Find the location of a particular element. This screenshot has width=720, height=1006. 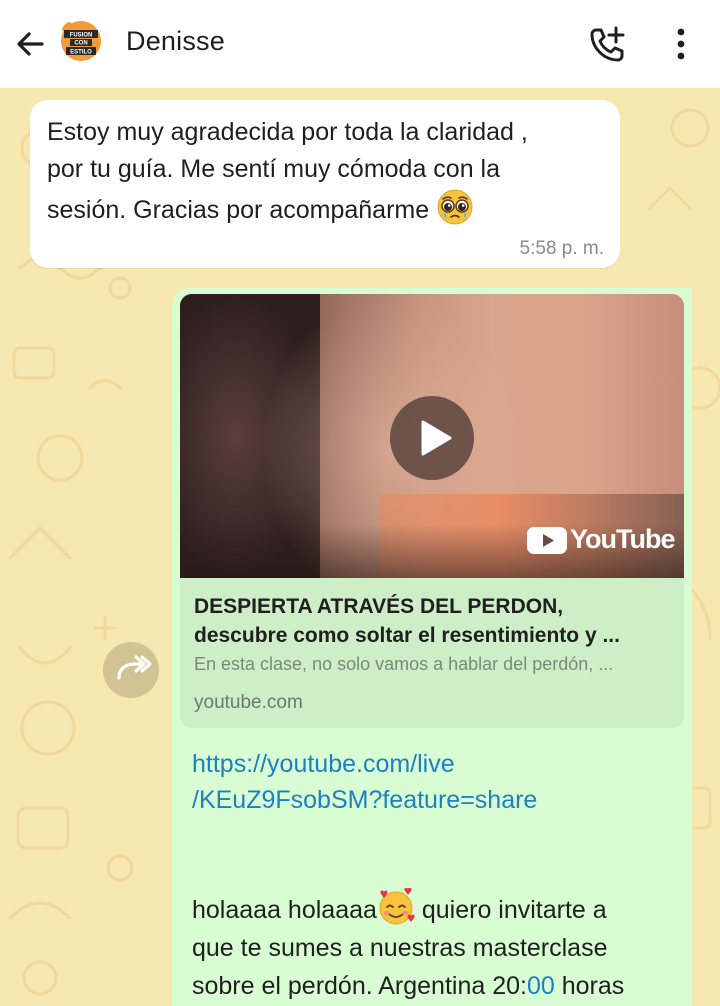

forward-icon is located at coordinates (134, 667).